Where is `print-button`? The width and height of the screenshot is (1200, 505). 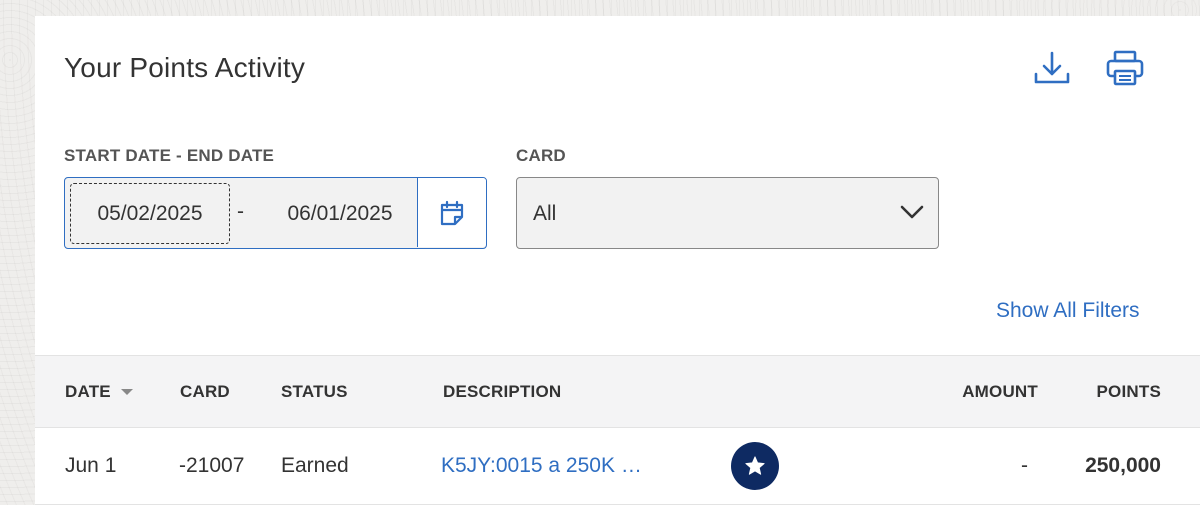 print-button is located at coordinates (1125, 68).